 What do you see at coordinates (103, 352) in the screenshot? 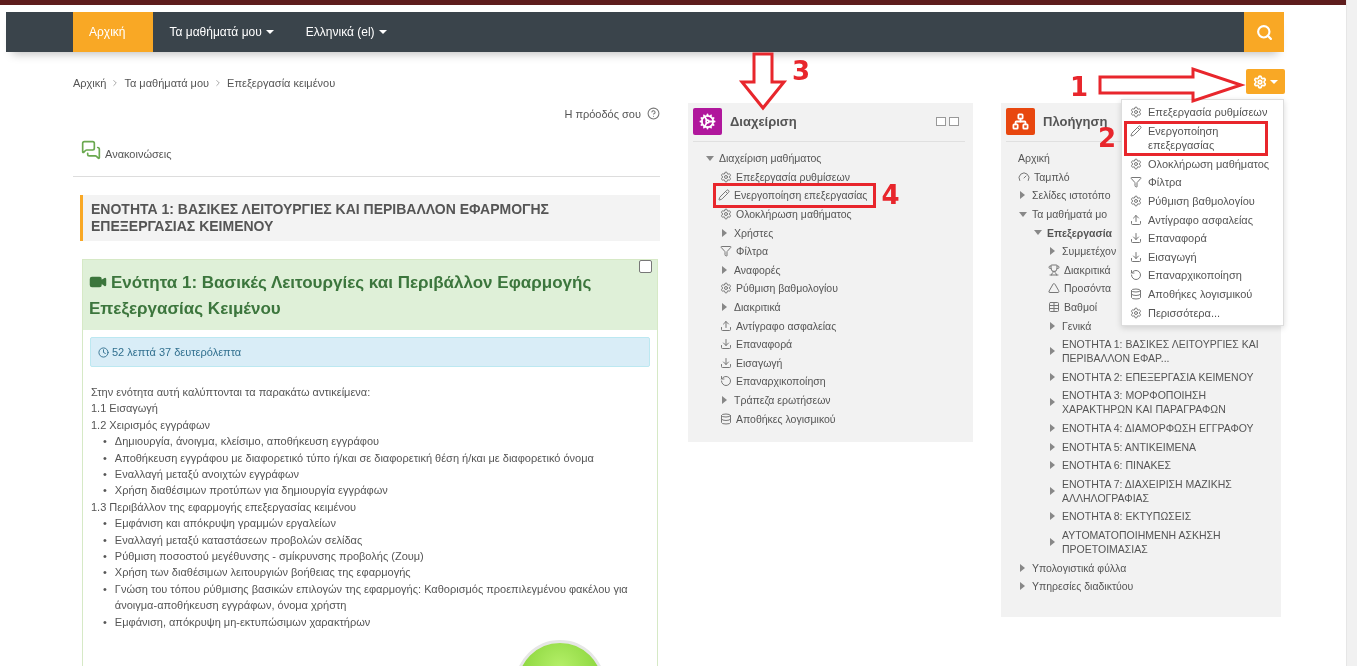
I see `clock-icon` at bounding box center [103, 352].